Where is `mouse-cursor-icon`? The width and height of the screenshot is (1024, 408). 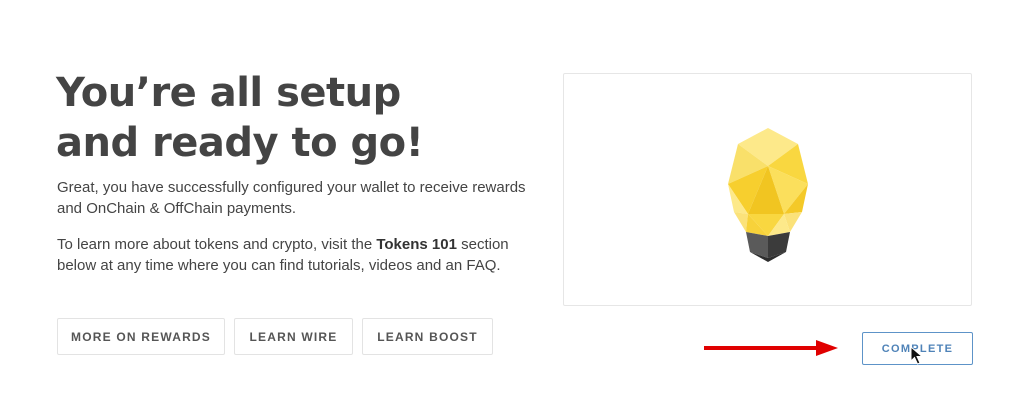 mouse-cursor-icon is located at coordinates (916, 355).